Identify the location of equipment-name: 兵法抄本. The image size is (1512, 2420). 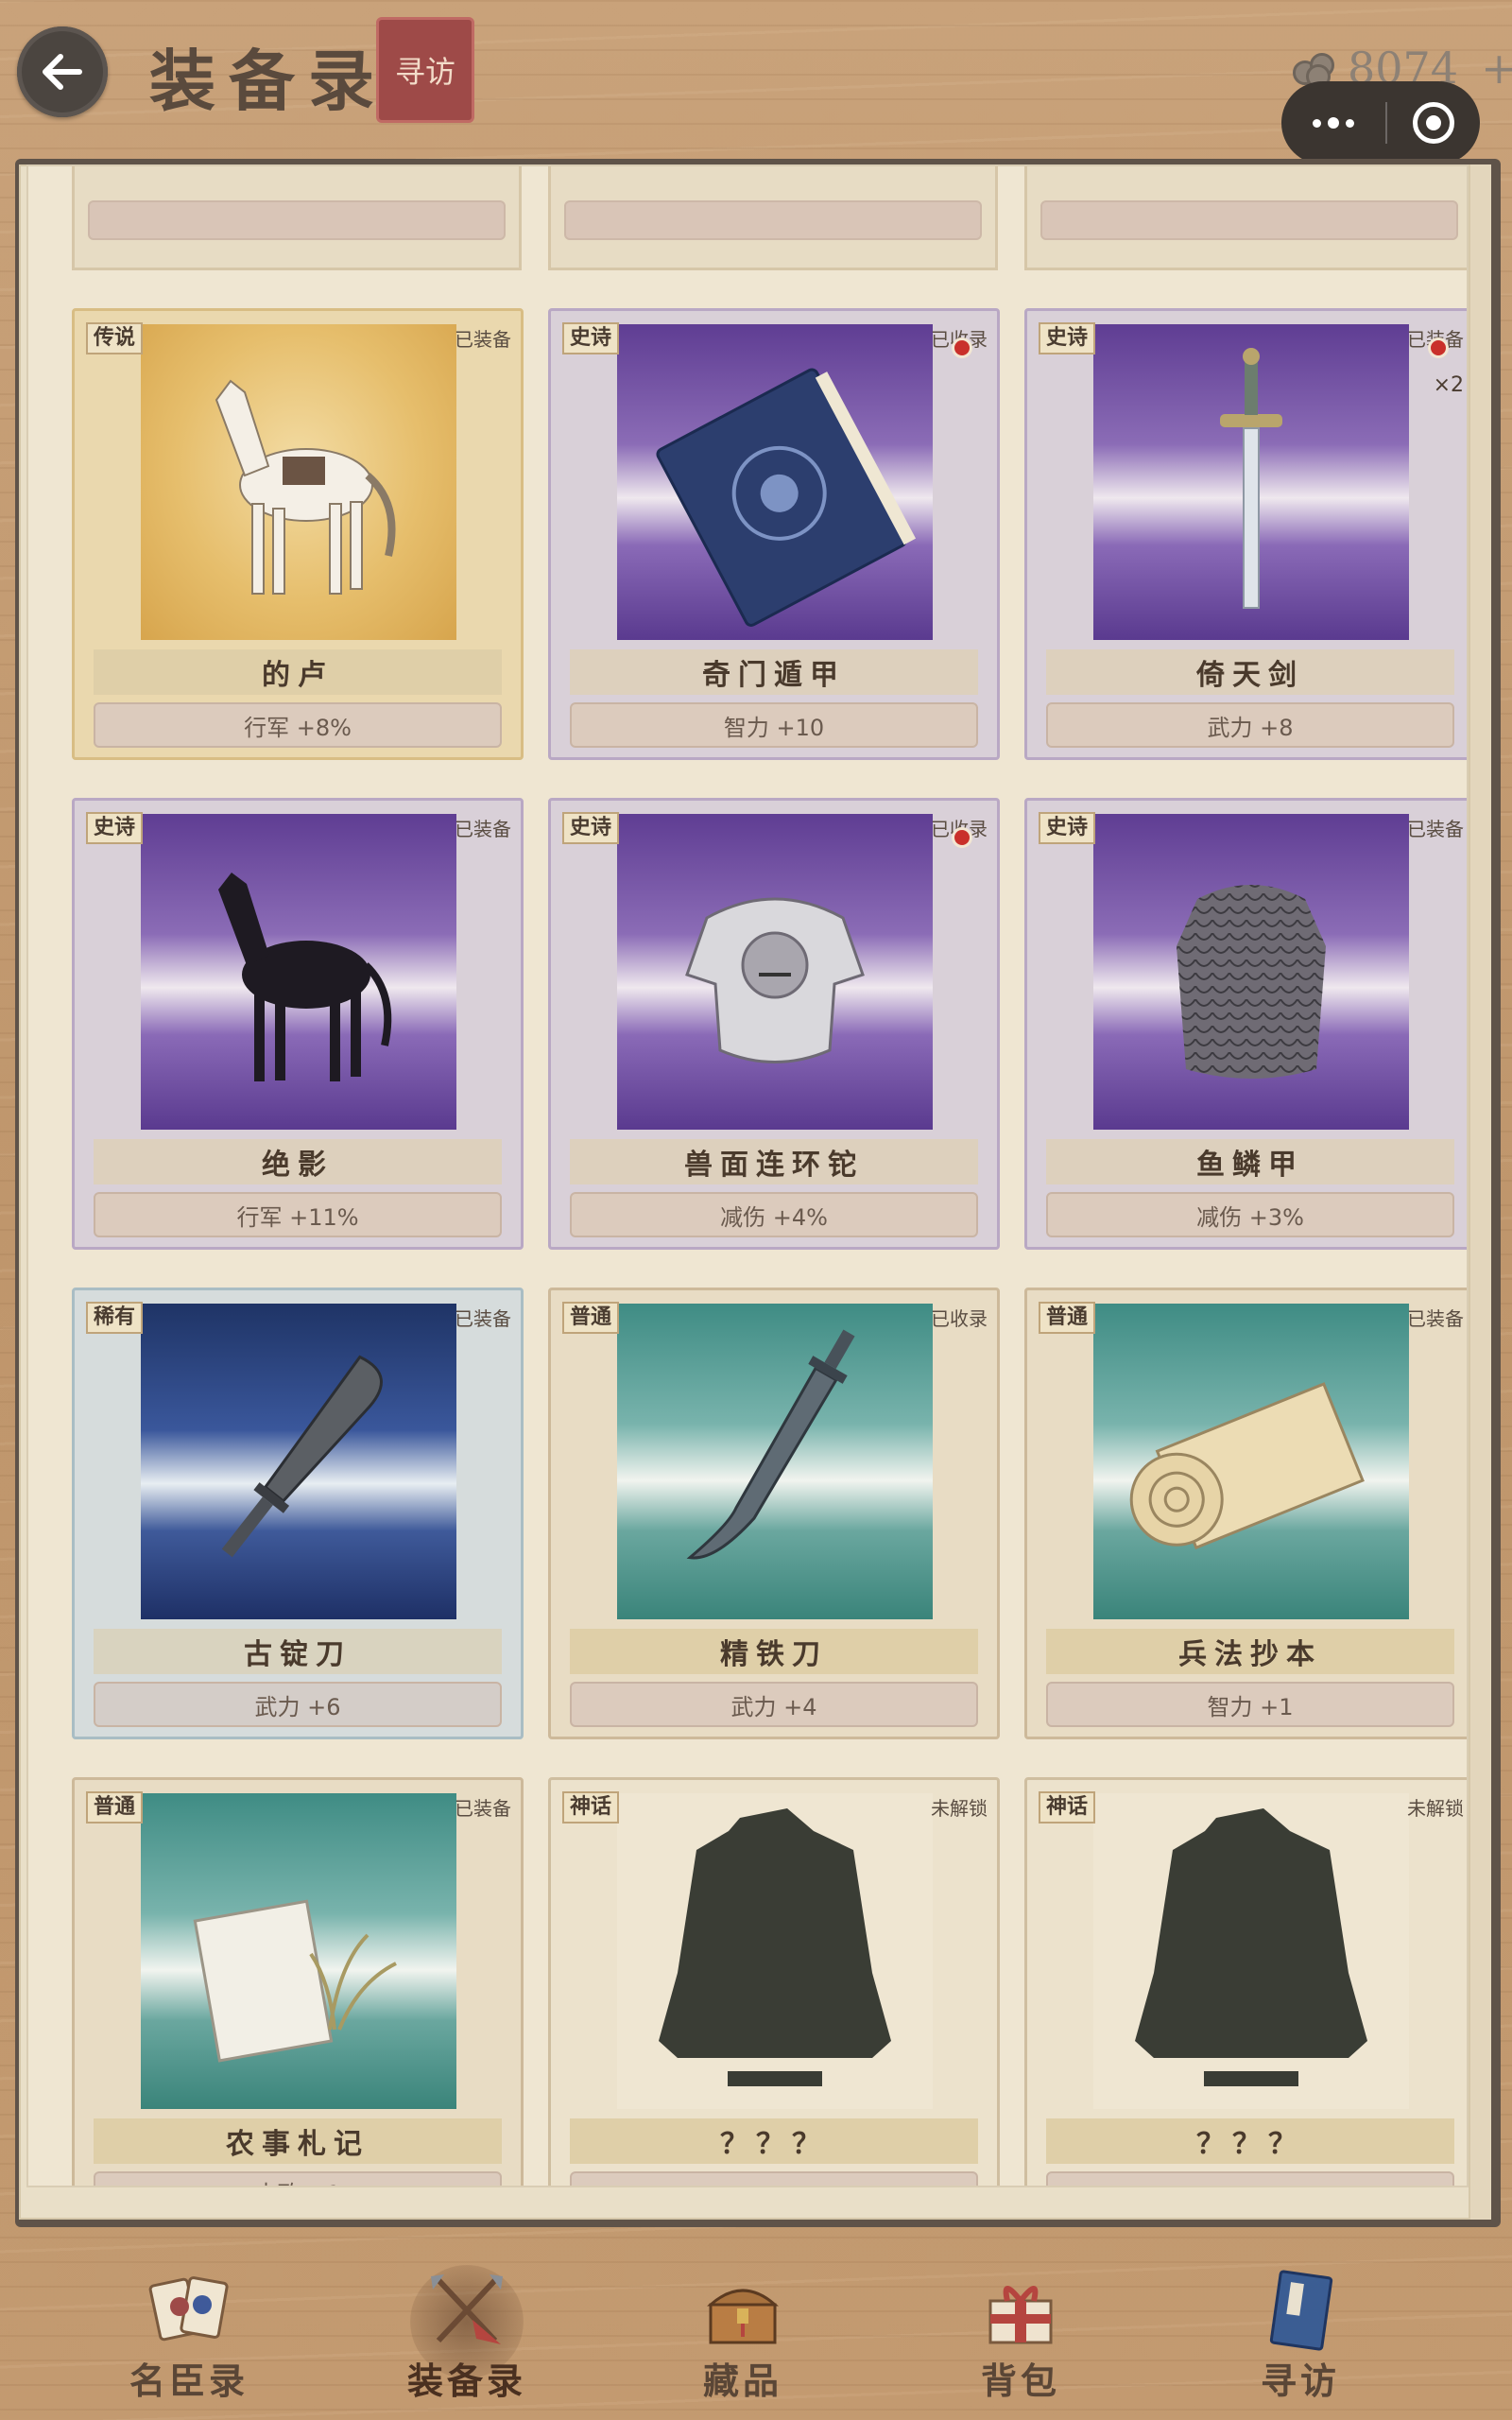
(1250, 1651).